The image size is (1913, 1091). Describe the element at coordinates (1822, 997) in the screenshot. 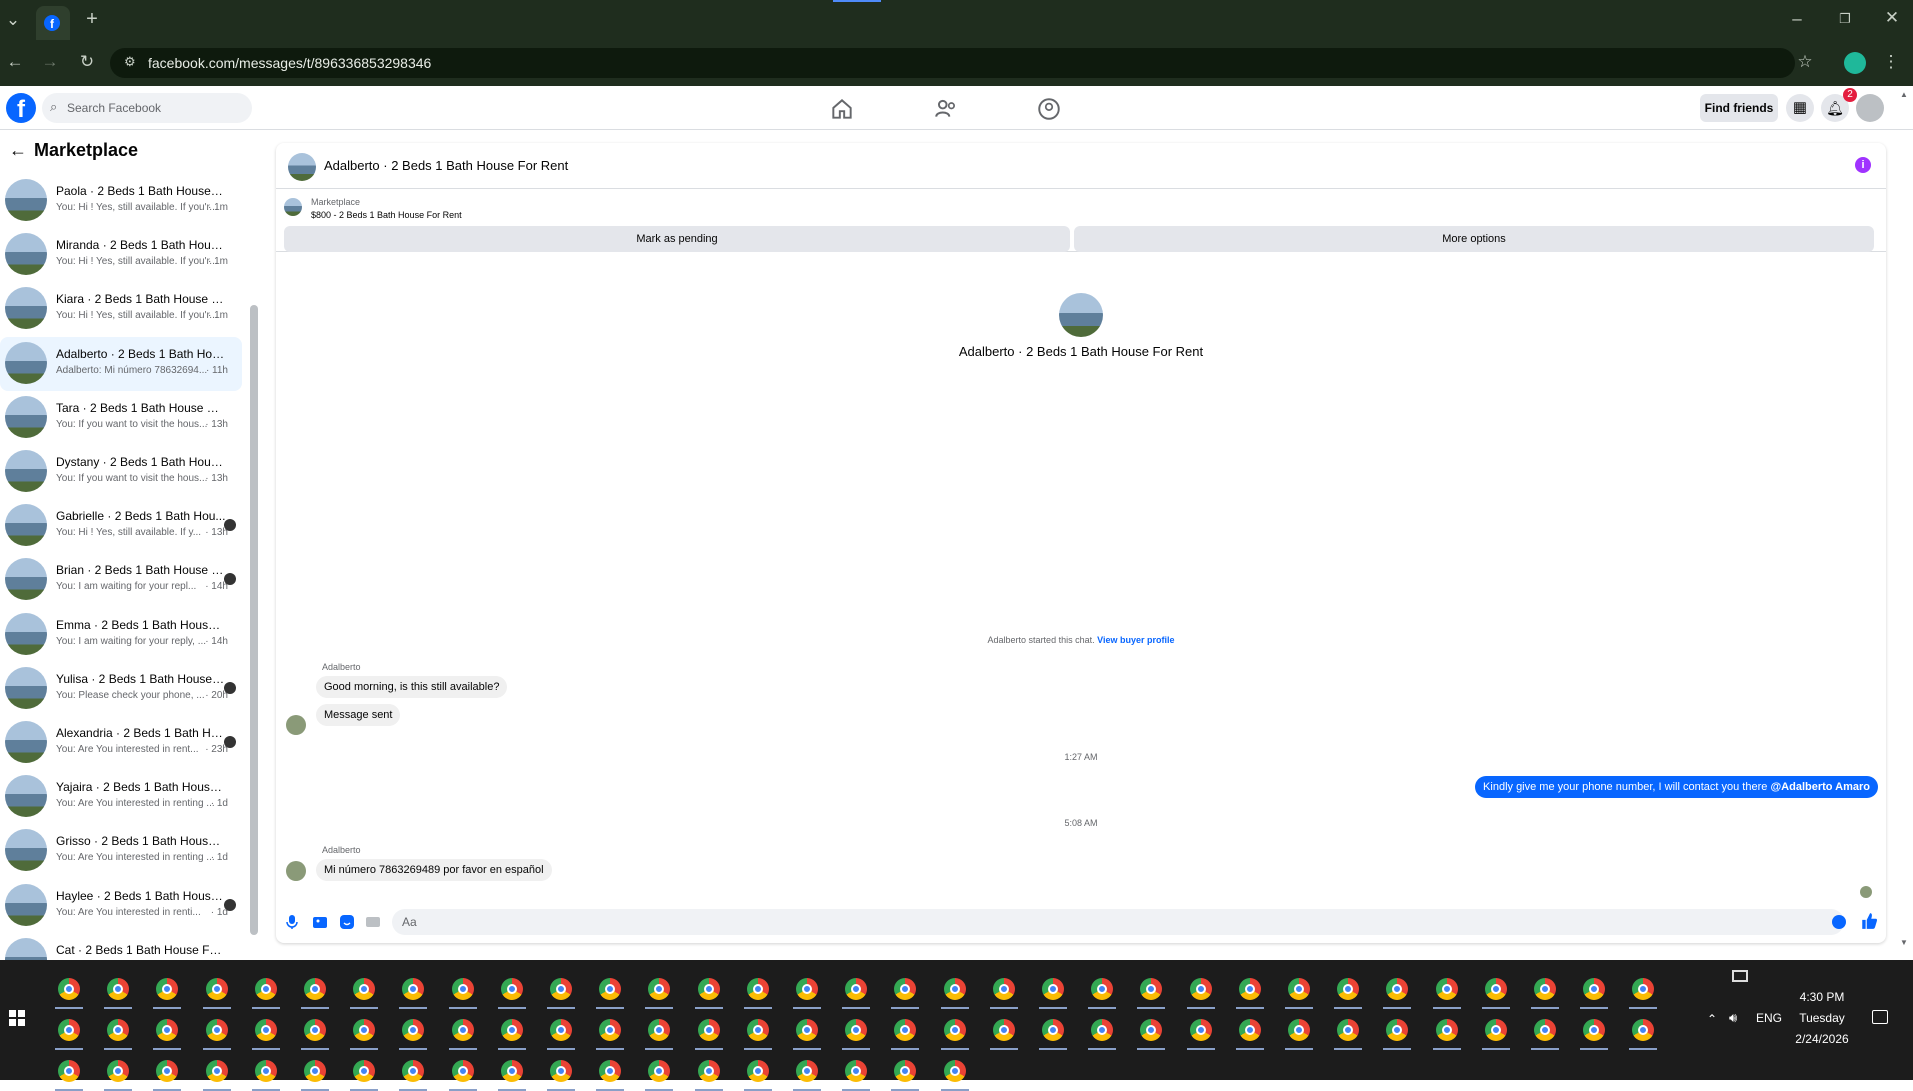

I see `clock-time: 4:30 PM` at that location.